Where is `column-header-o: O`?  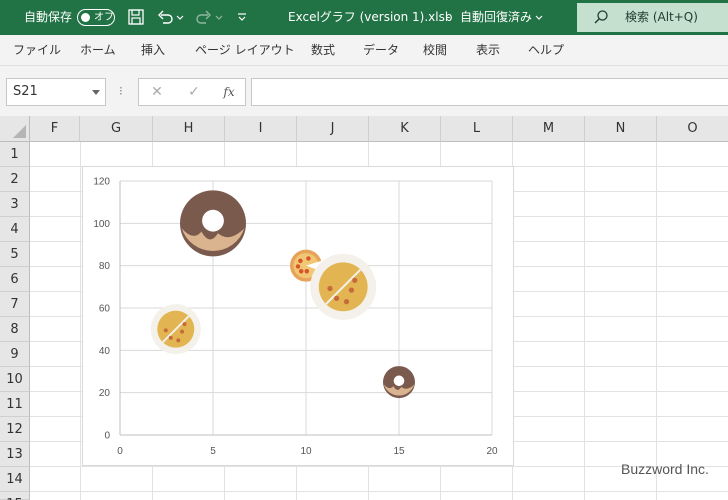 column-header-o: O is located at coordinates (692, 129).